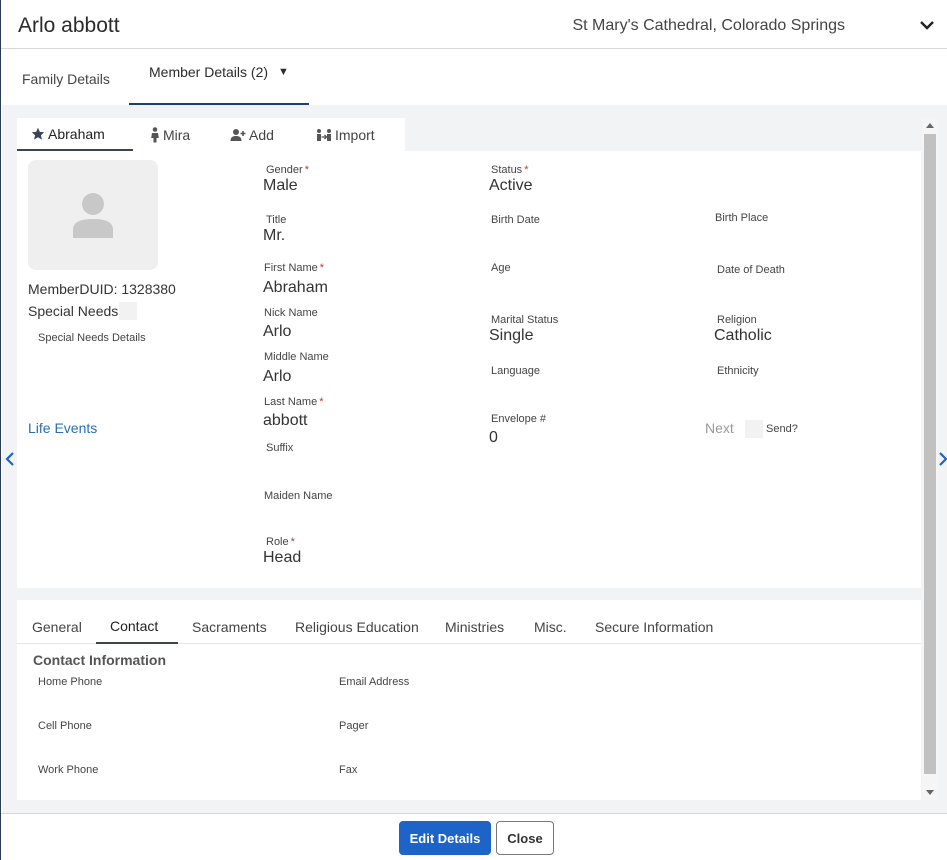 The image size is (947, 860). Describe the element at coordinates (287, 170) in the screenshot. I see `gender-label: Gender *` at that location.